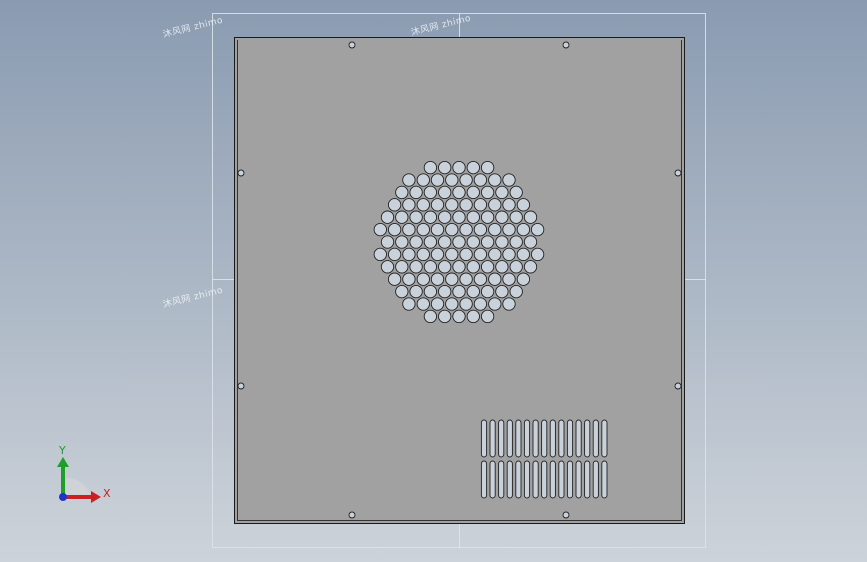 The image size is (867, 562). What do you see at coordinates (96, 497) in the screenshot?
I see `x-arrow-head` at bounding box center [96, 497].